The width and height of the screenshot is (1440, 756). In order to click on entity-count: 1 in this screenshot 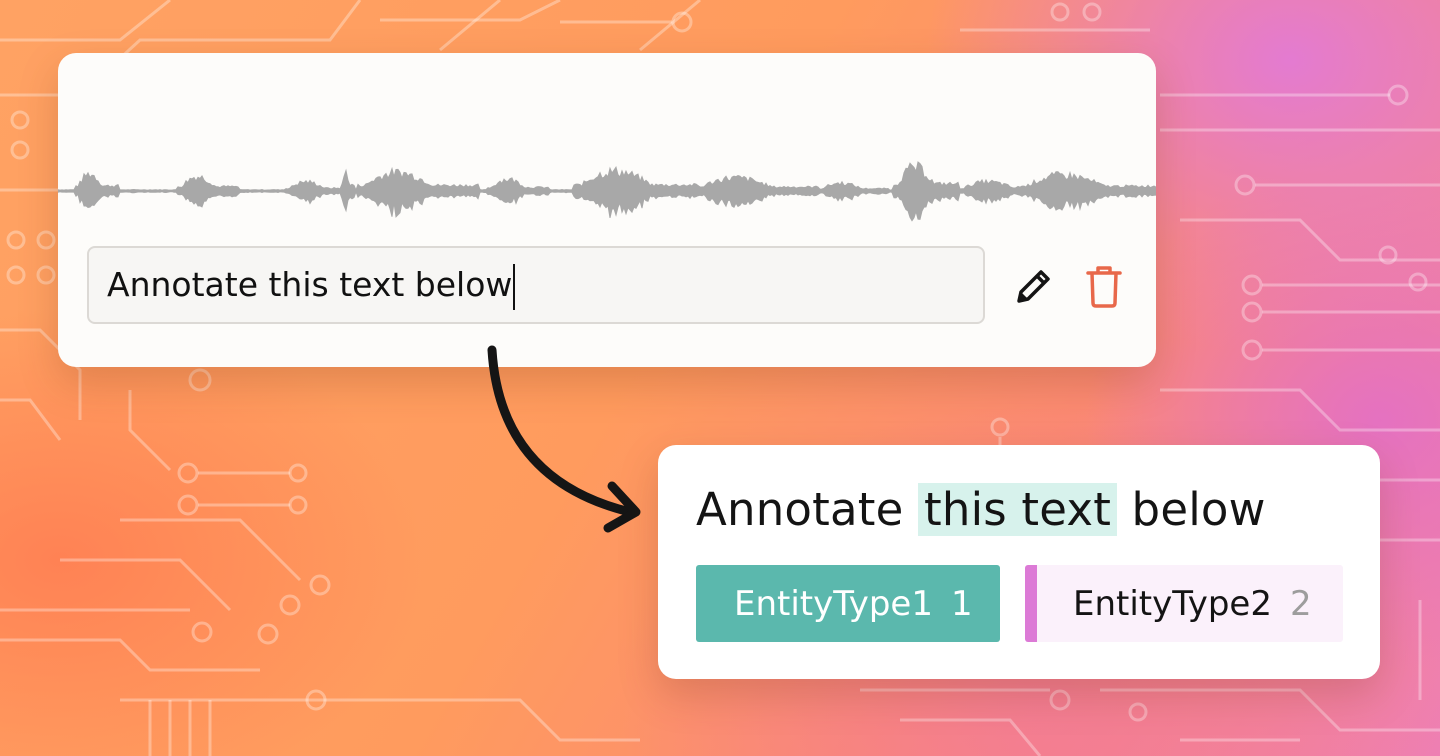, I will do `click(962, 603)`.